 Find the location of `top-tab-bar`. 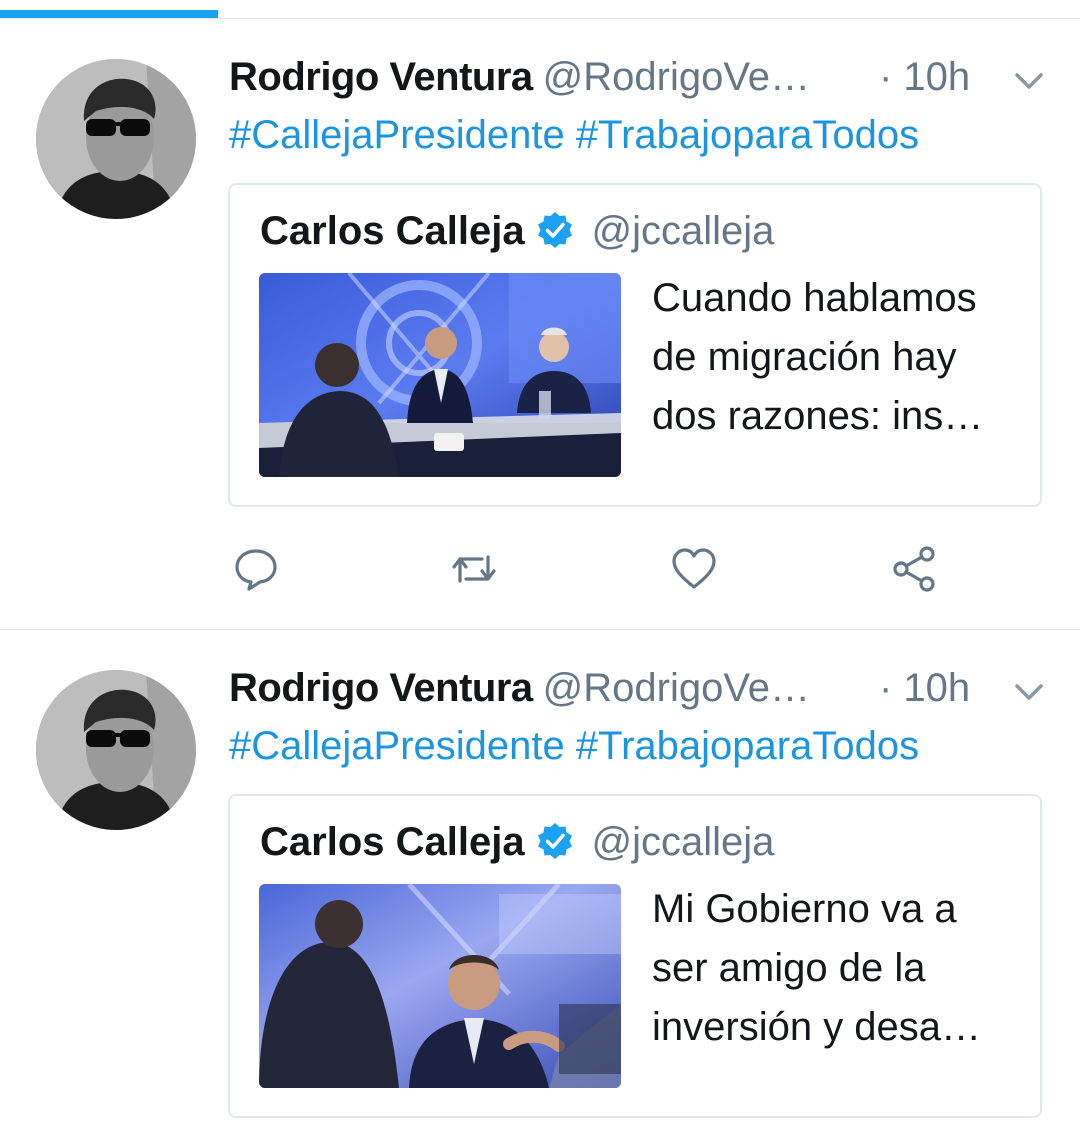

top-tab-bar is located at coordinates (540, 9).